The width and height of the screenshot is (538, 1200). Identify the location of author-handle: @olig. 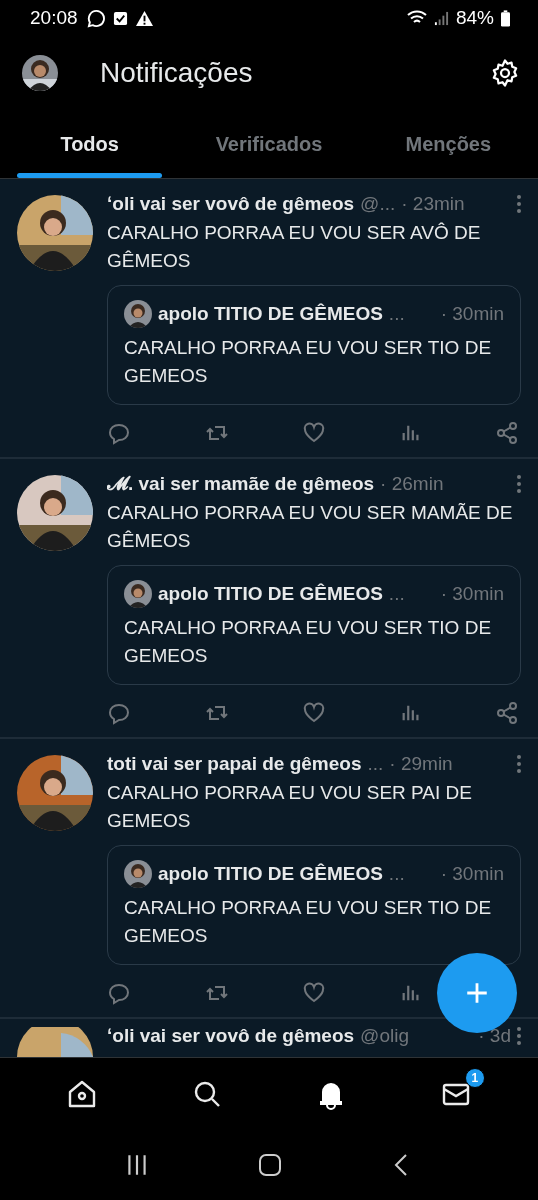
(384, 1036).